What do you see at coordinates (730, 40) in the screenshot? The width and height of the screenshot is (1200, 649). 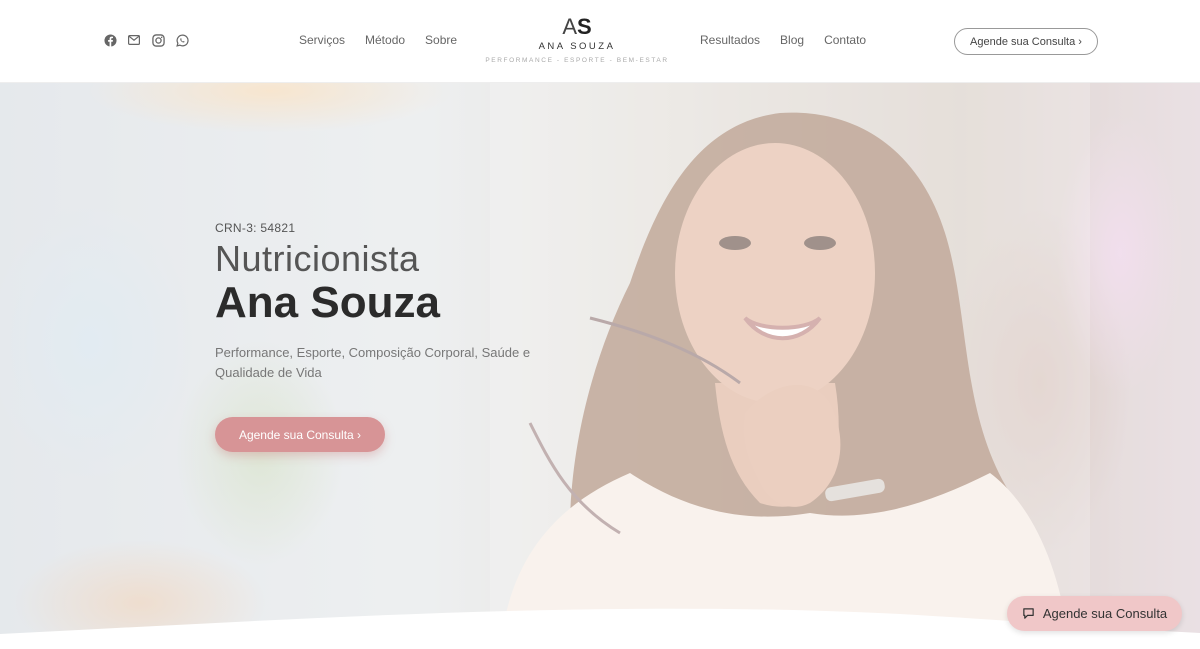 I see `nav-link-resultados: Resultados` at bounding box center [730, 40].